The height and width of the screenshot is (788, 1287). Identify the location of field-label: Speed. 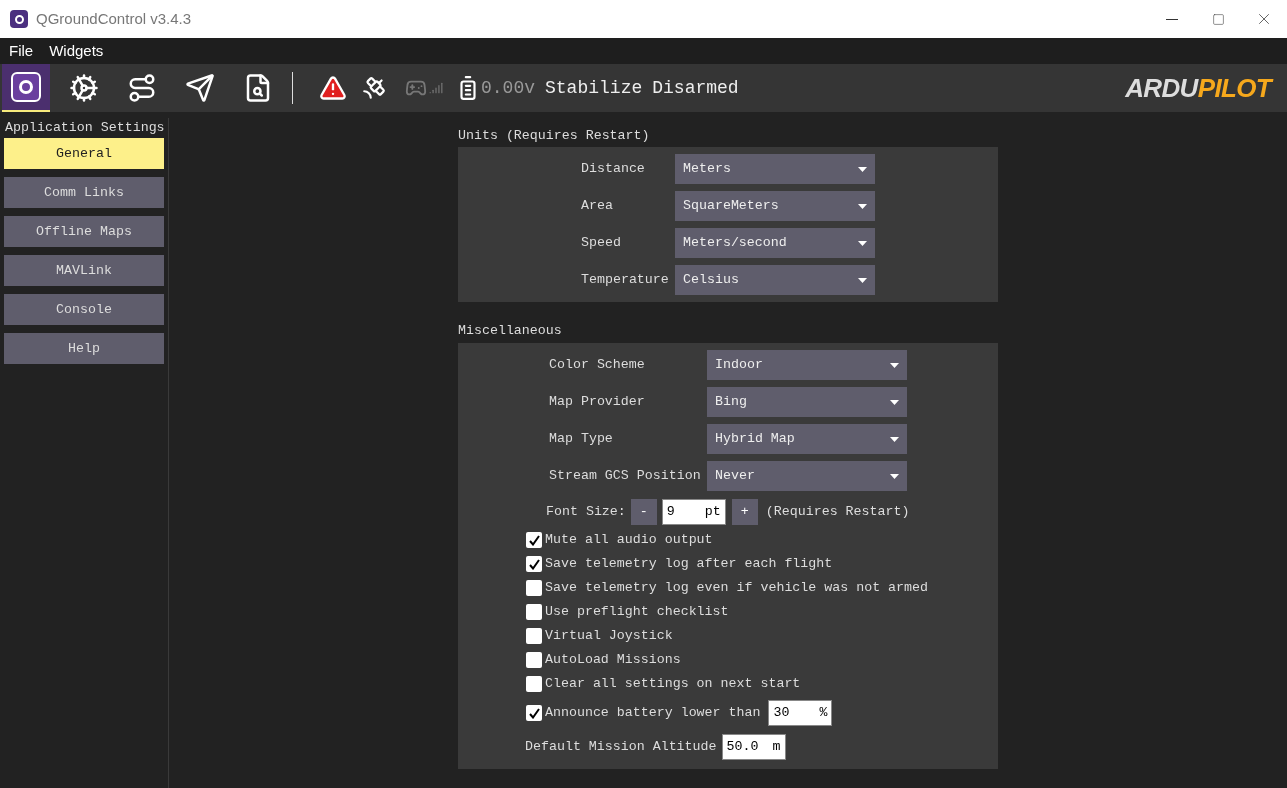
(601, 243).